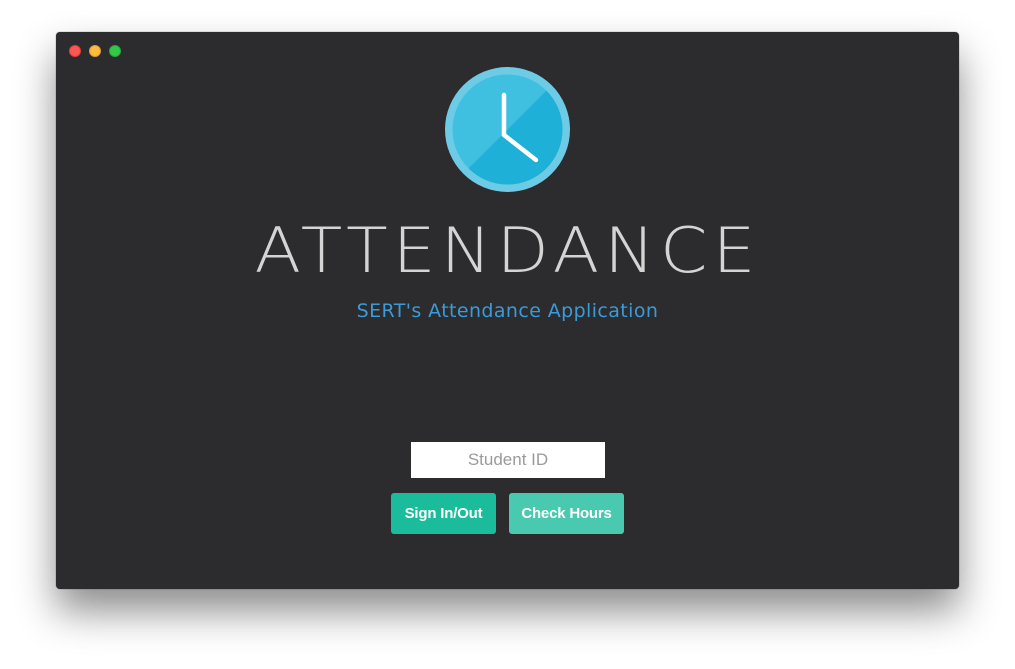  Describe the element at coordinates (566, 513) in the screenshot. I see `check-hours-button: Check Hours` at that location.